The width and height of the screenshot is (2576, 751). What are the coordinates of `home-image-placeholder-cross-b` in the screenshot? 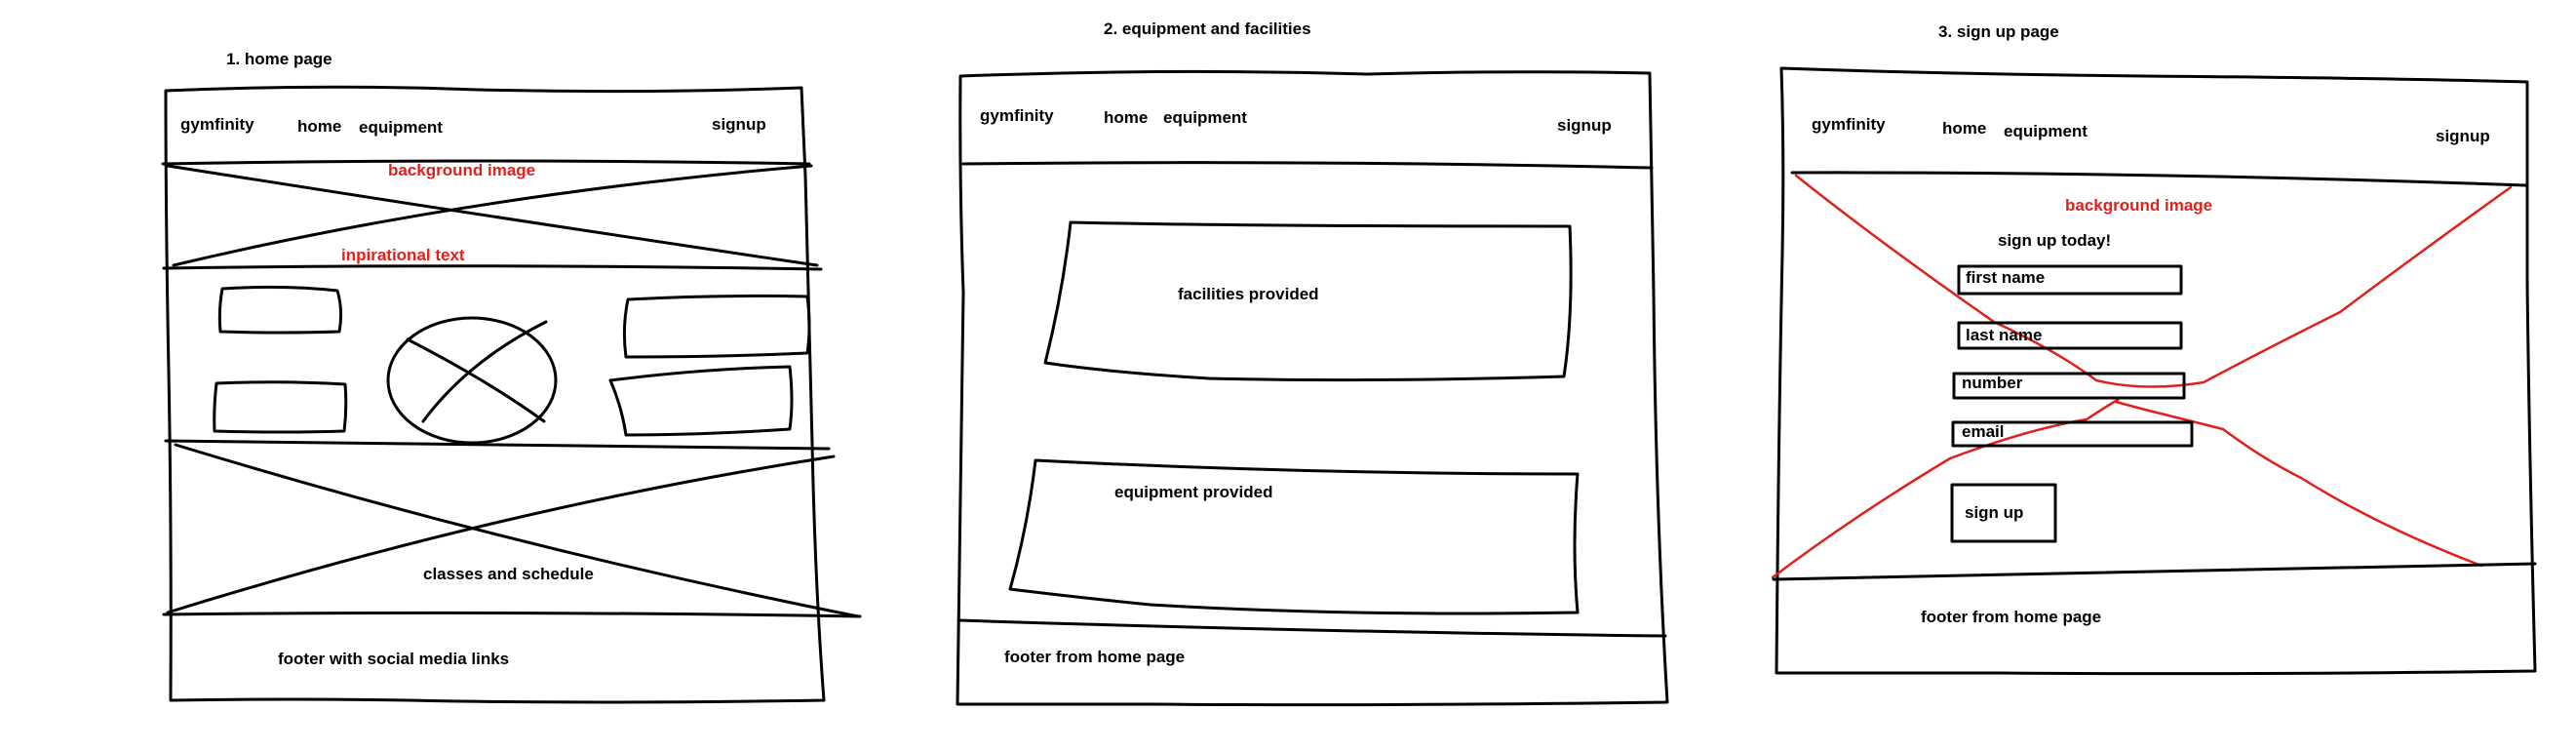 It's located at (484, 372).